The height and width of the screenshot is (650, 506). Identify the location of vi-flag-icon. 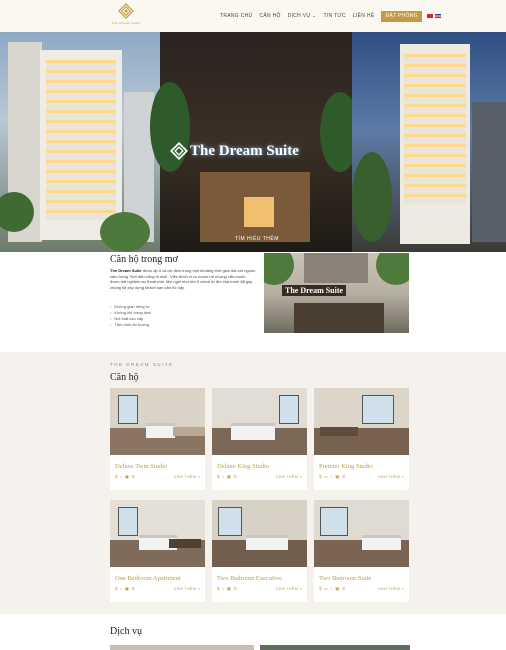
(429, 16).